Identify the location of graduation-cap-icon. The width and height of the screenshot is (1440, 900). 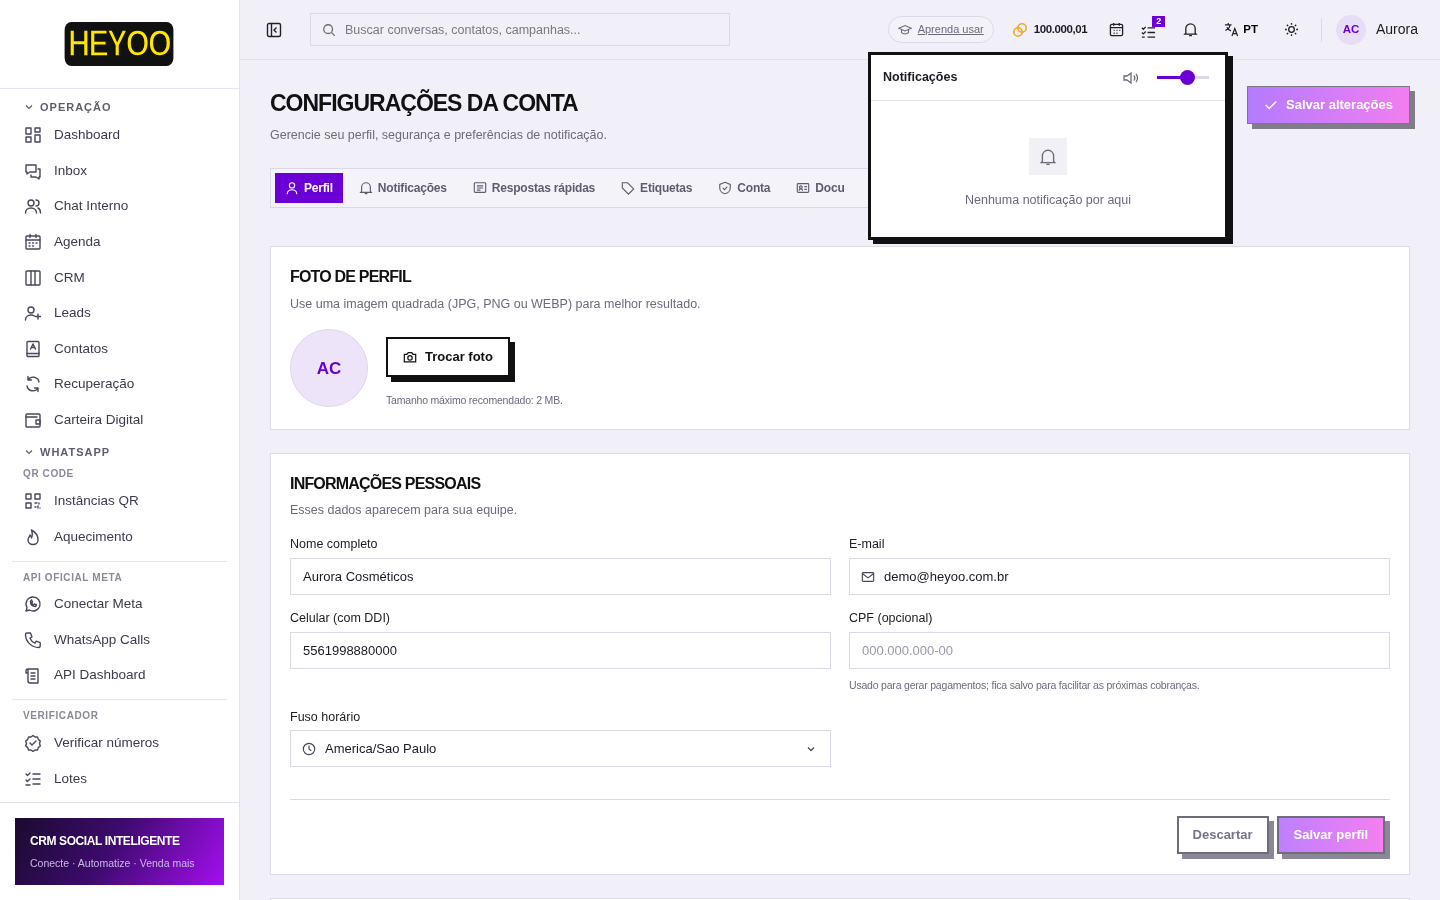
(904, 29).